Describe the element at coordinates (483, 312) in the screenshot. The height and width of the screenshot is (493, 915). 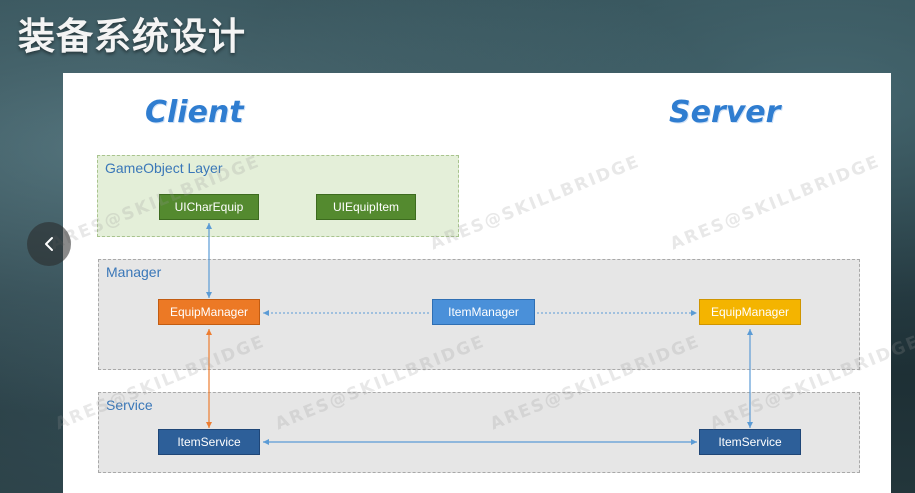
I see `itemmanager-node: ItemManager` at that location.